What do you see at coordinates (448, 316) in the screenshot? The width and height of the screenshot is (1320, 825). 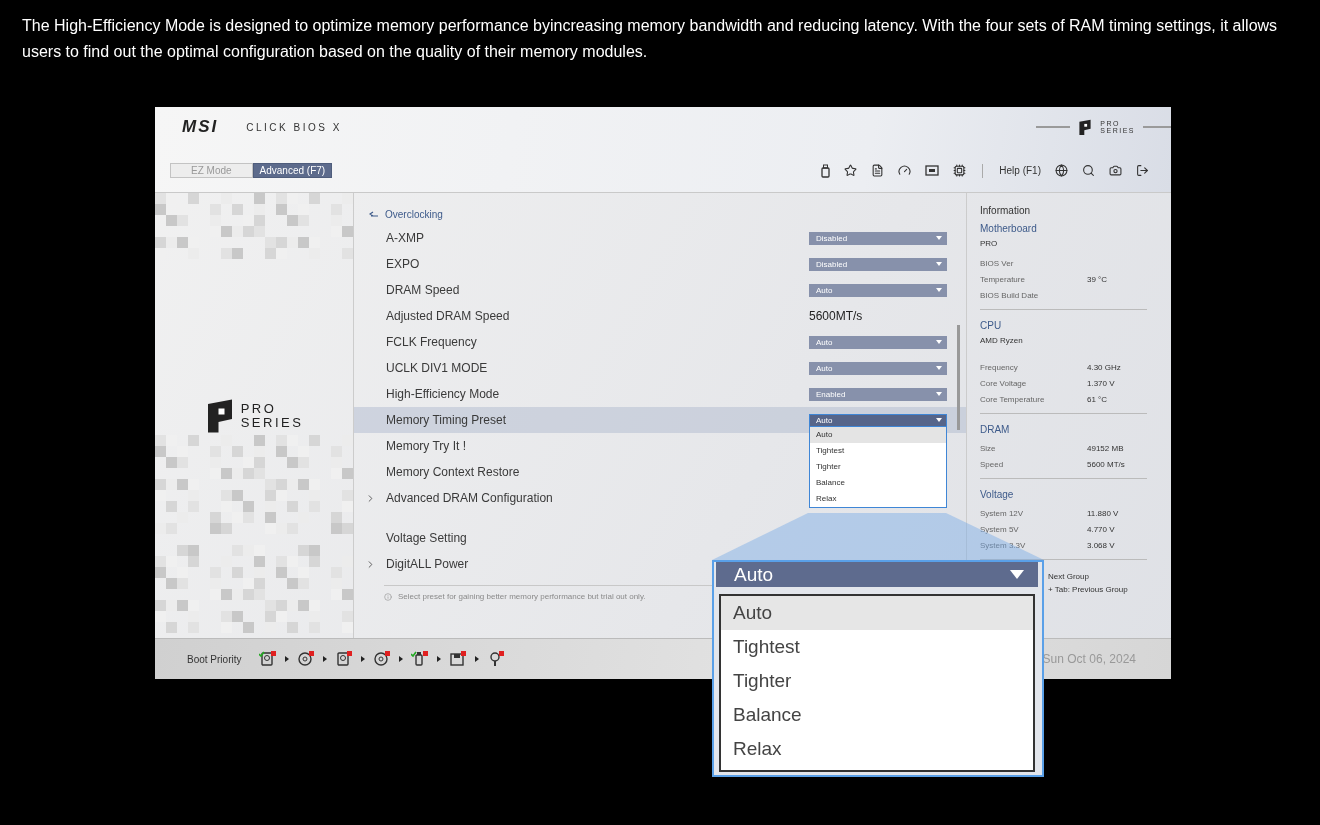 I see `setting-label: Adjusted DRAM Speed` at bounding box center [448, 316].